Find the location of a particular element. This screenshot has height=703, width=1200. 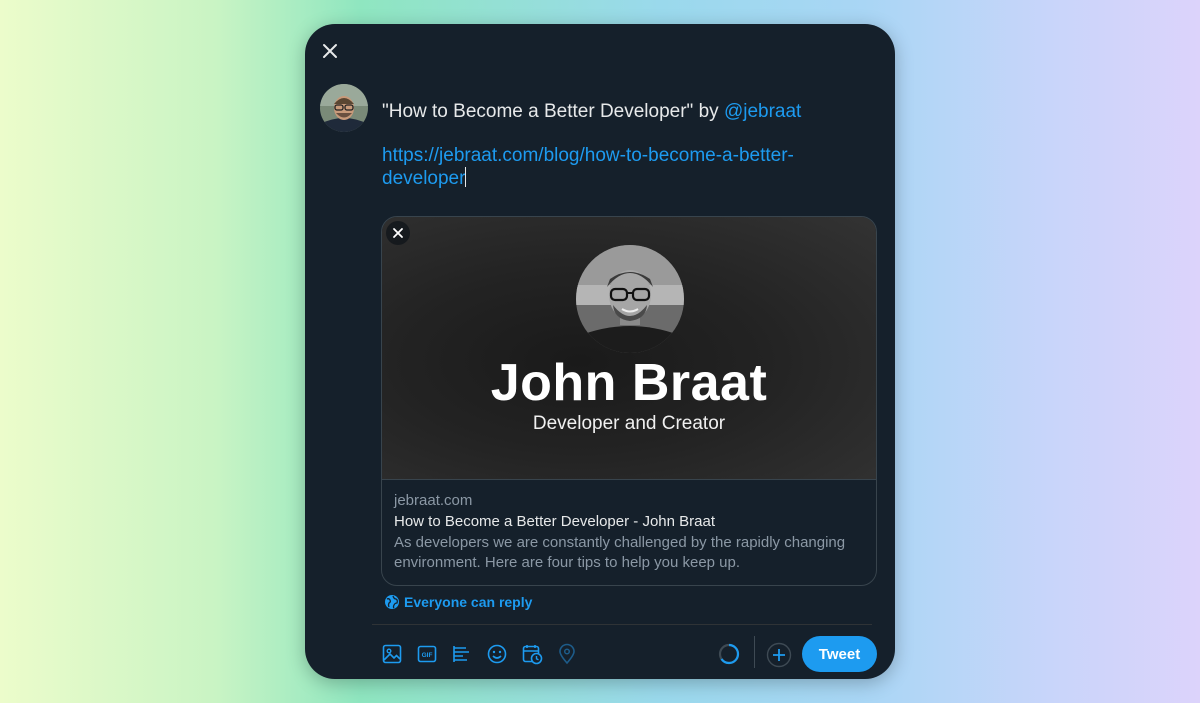

compose-toolbar: GIF is located at coordinates (479, 654).